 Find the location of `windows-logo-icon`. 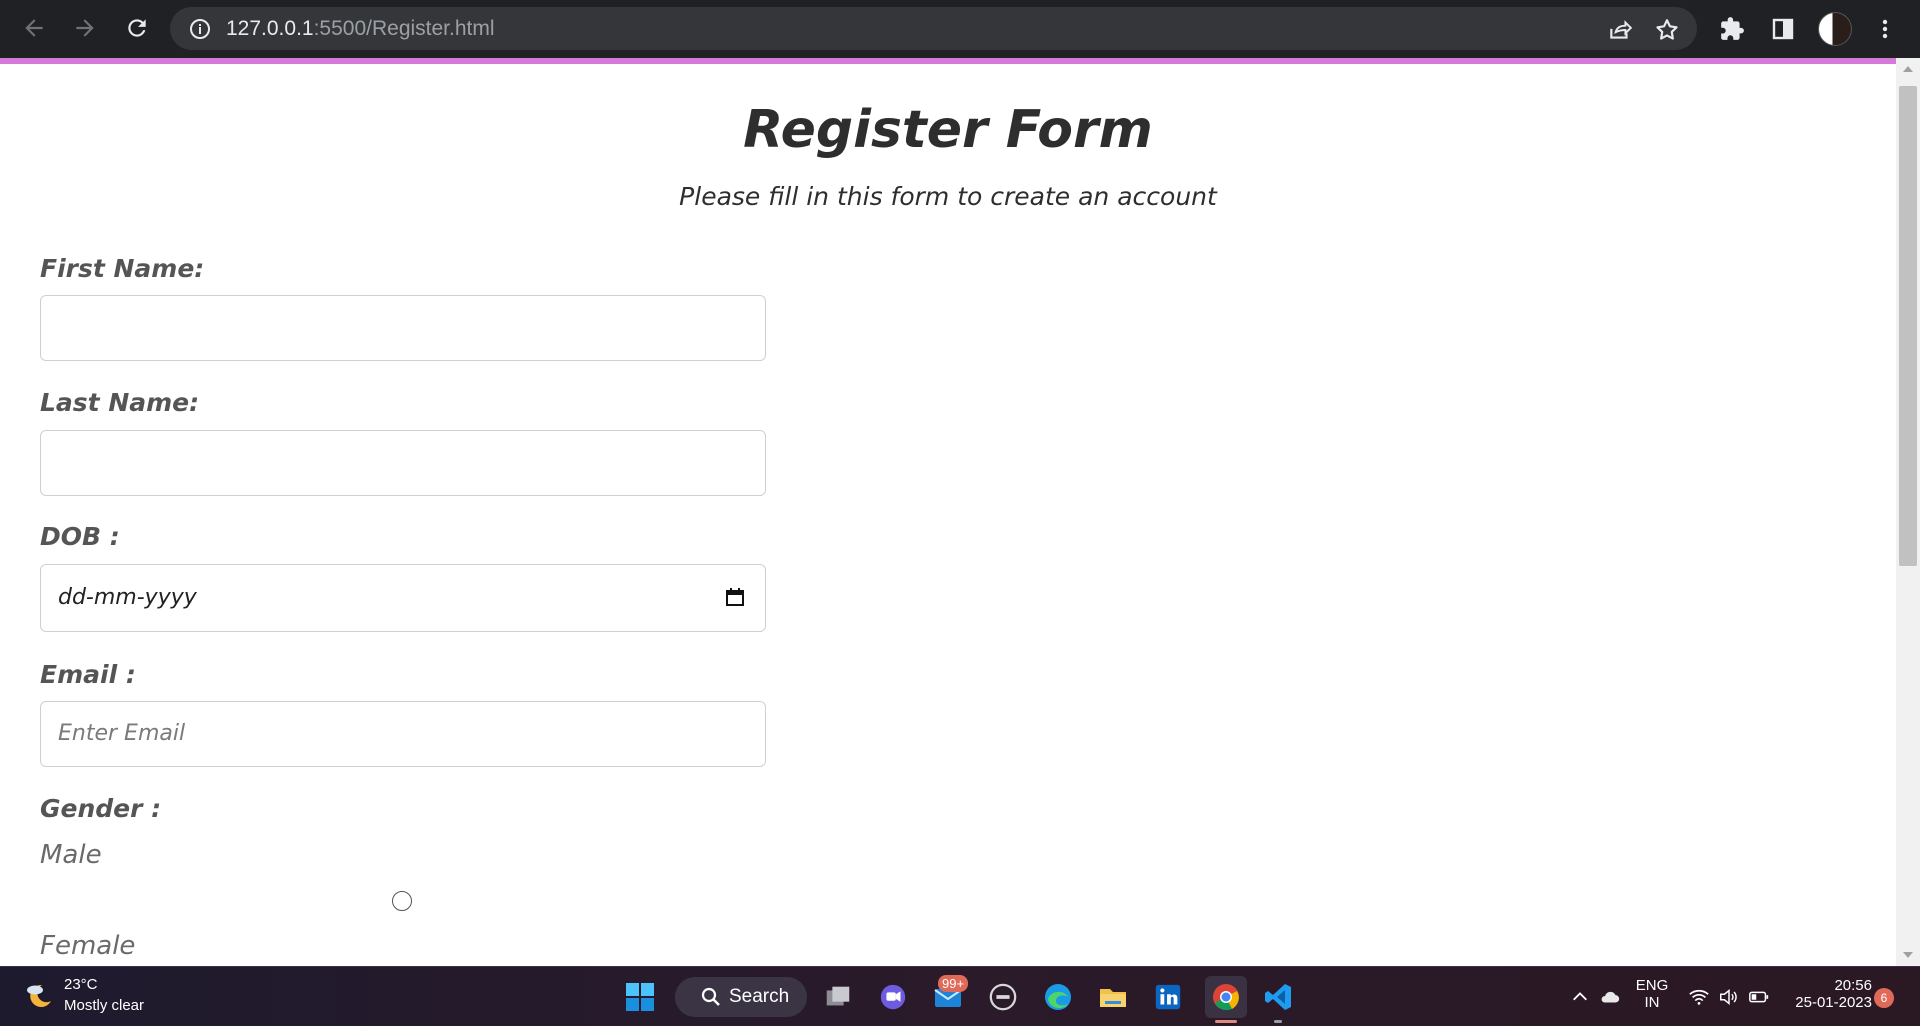

windows-logo-icon is located at coordinates (640, 997).